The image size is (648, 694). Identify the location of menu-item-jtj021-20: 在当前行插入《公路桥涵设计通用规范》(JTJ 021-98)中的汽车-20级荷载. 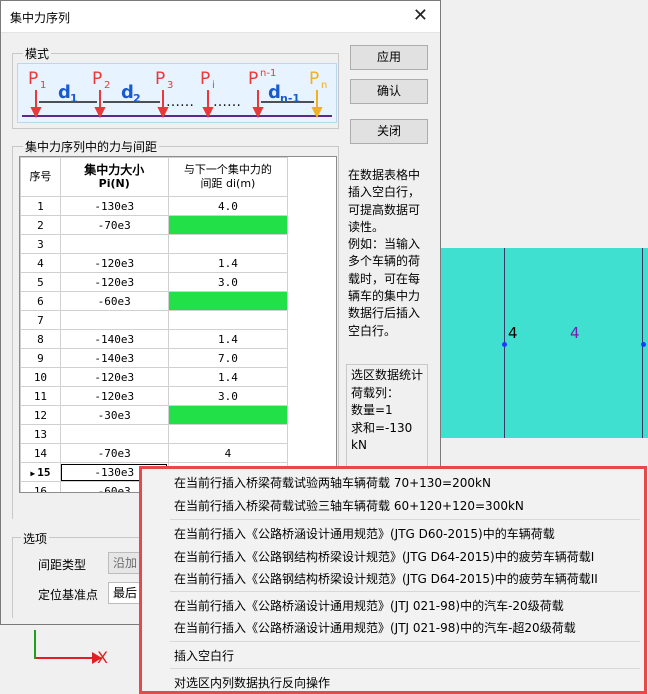
(369, 605).